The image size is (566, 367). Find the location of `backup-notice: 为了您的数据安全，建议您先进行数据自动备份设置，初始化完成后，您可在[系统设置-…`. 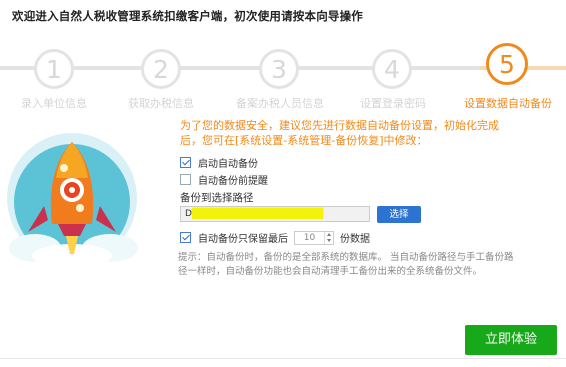

backup-notice: 为了您的数据安全，建议您先进行数据自动备份设置，初始化完成后，您可在[系统设置-… is located at coordinates (339, 133).